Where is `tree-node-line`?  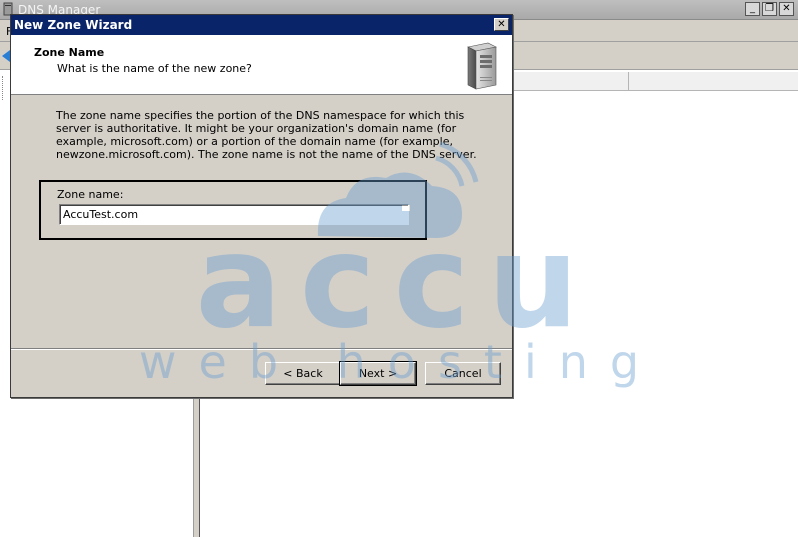
tree-node-line is located at coordinates (6, 88).